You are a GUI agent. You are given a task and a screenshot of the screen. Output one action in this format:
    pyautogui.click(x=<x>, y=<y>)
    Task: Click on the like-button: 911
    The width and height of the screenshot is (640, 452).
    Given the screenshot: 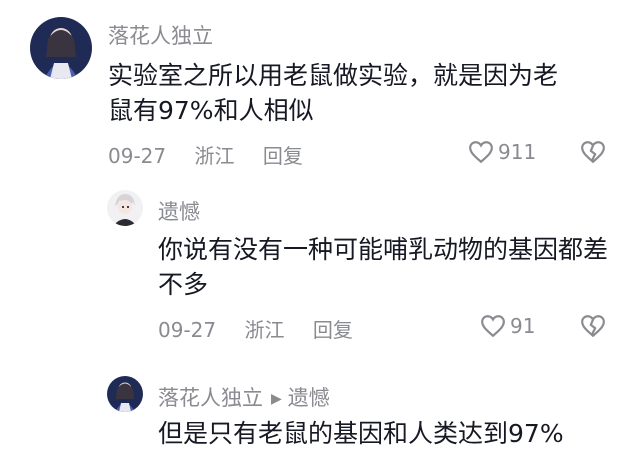 What is the action you would take?
    pyautogui.click(x=502, y=152)
    